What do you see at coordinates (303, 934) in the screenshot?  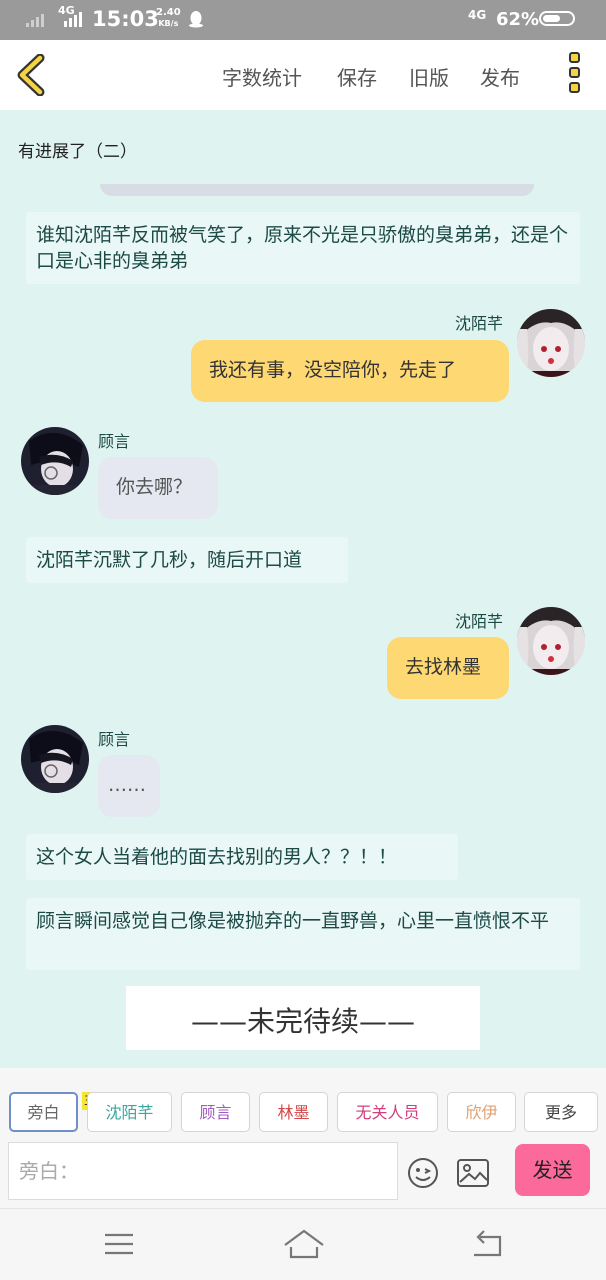 I see `narration-text: 顾言瞬间感觉自己像是被抛弃的一直野兽，心里一直愤恨不平` at bounding box center [303, 934].